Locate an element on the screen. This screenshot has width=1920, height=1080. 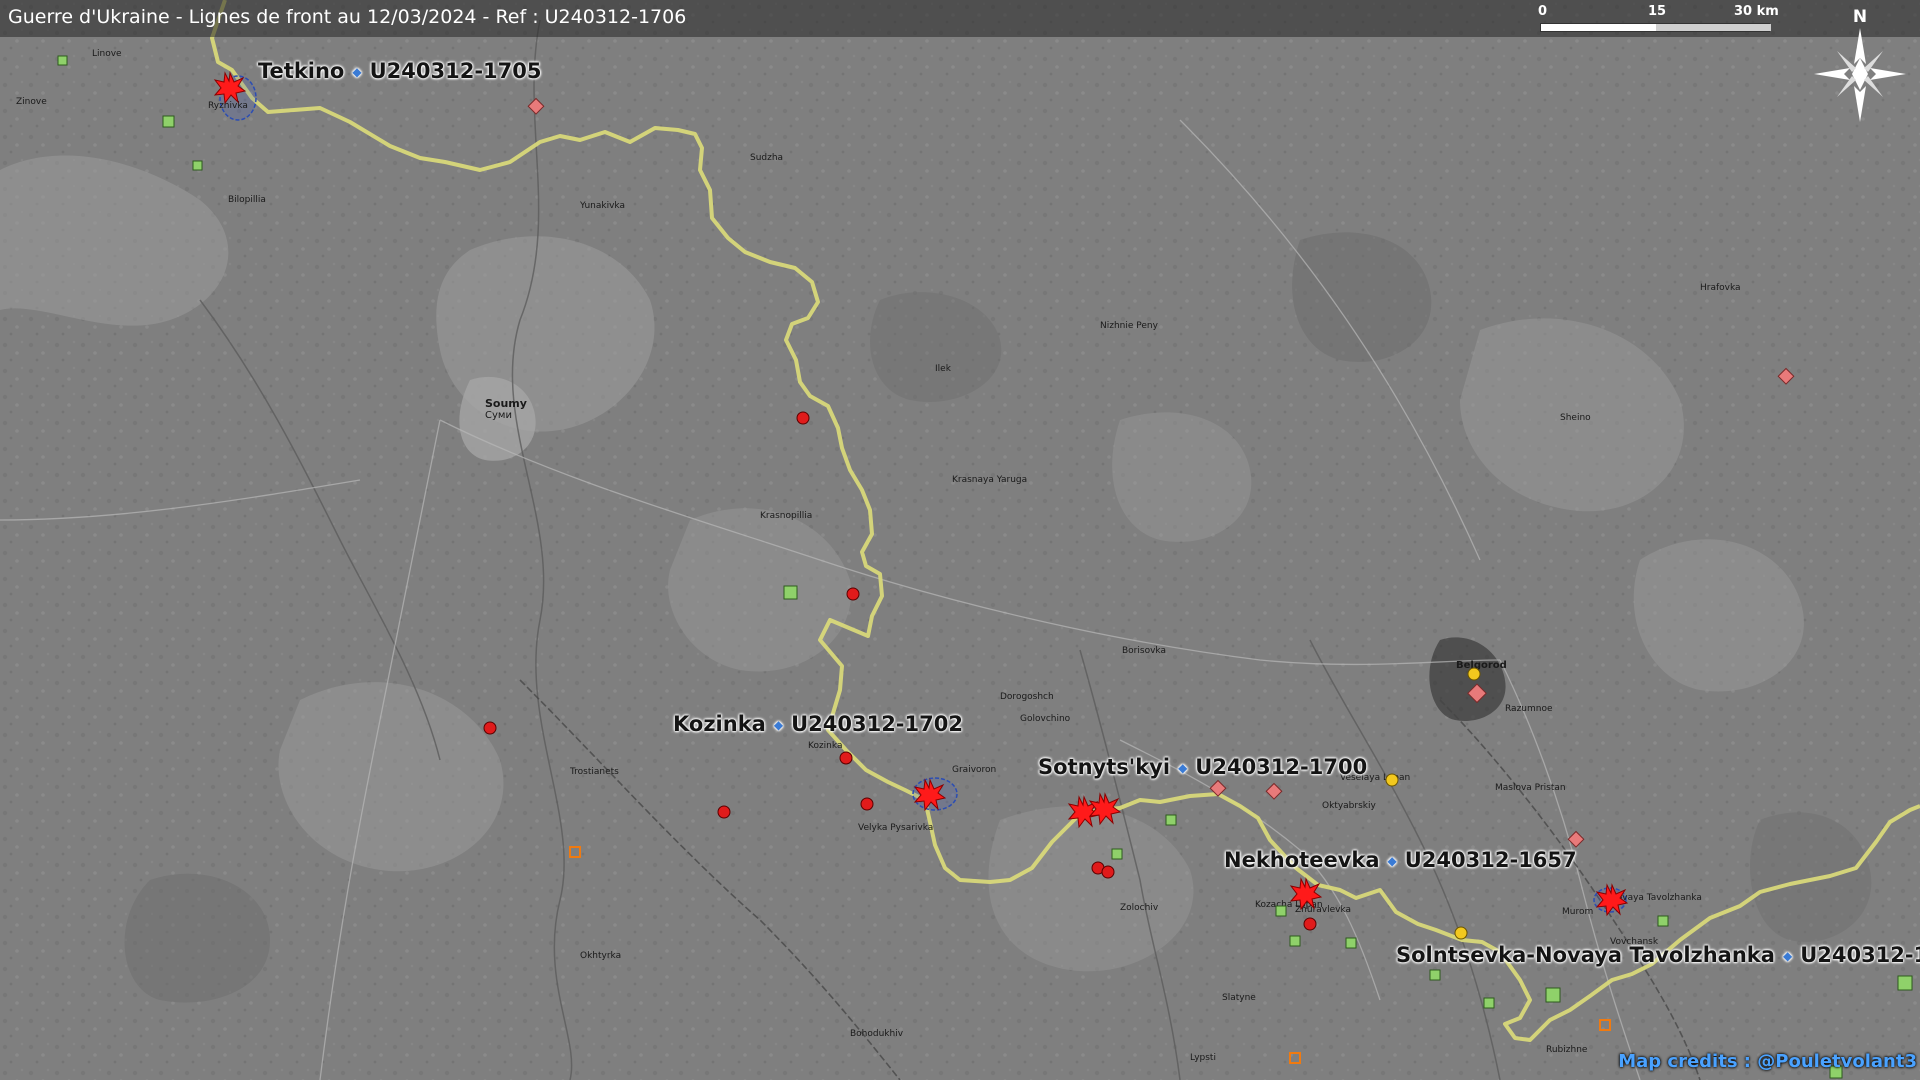
svg-text: Borisovka is located at coordinates (1144, 651).